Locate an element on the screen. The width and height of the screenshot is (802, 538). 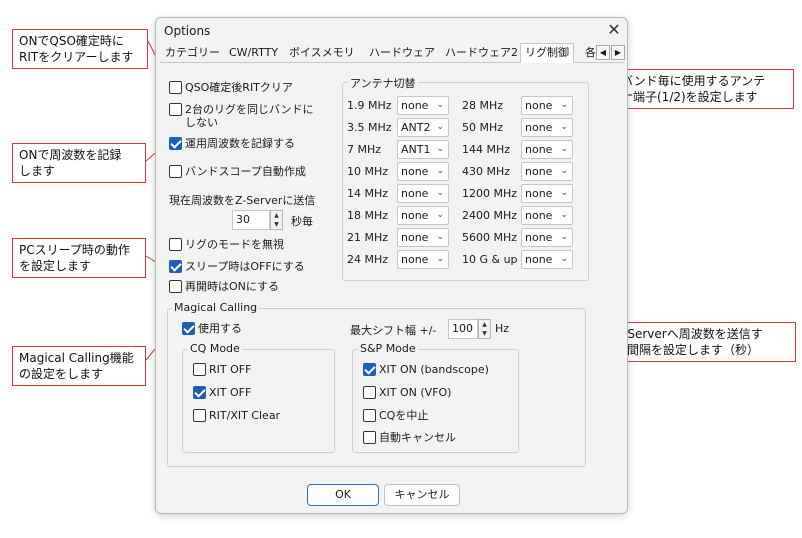
sp-xit-bandscope-checkbox: XIT ON (bandscope) is located at coordinates (426, 369).